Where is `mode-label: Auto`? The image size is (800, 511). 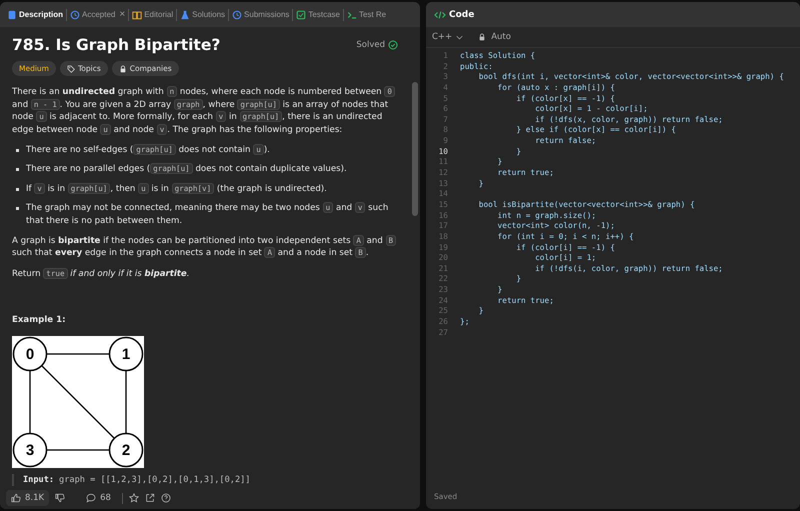 mode-label: Auto is located at coordinates (501, 37).